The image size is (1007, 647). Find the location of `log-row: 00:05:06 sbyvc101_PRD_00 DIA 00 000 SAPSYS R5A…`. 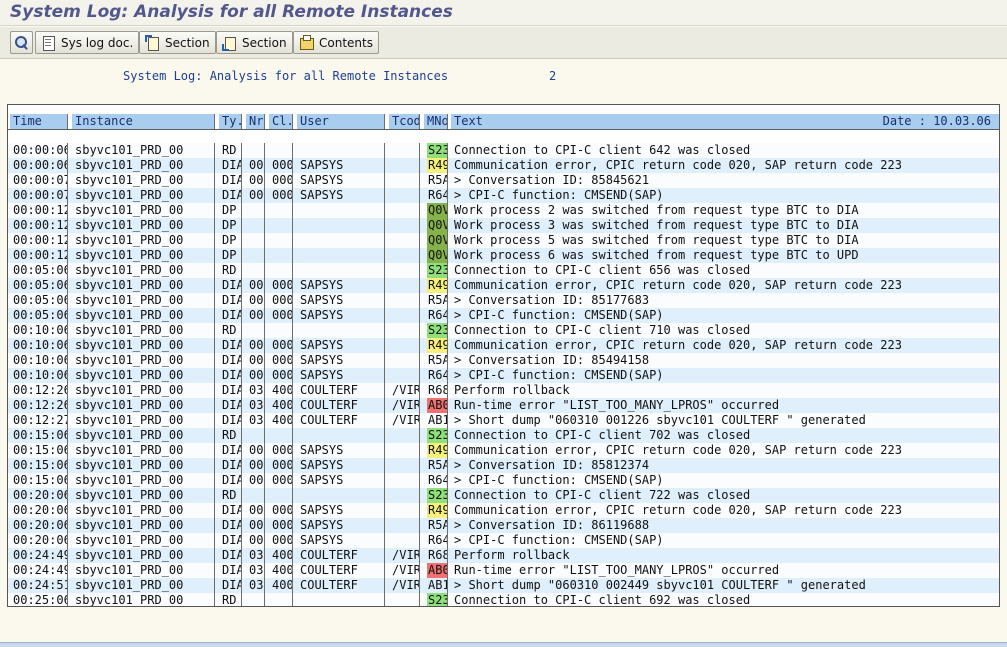

log-row: 00:05:06 sbyvc101_PRD_00 DIA 00 000 SAPSYS R5A… is located at coordinates (503, 300).